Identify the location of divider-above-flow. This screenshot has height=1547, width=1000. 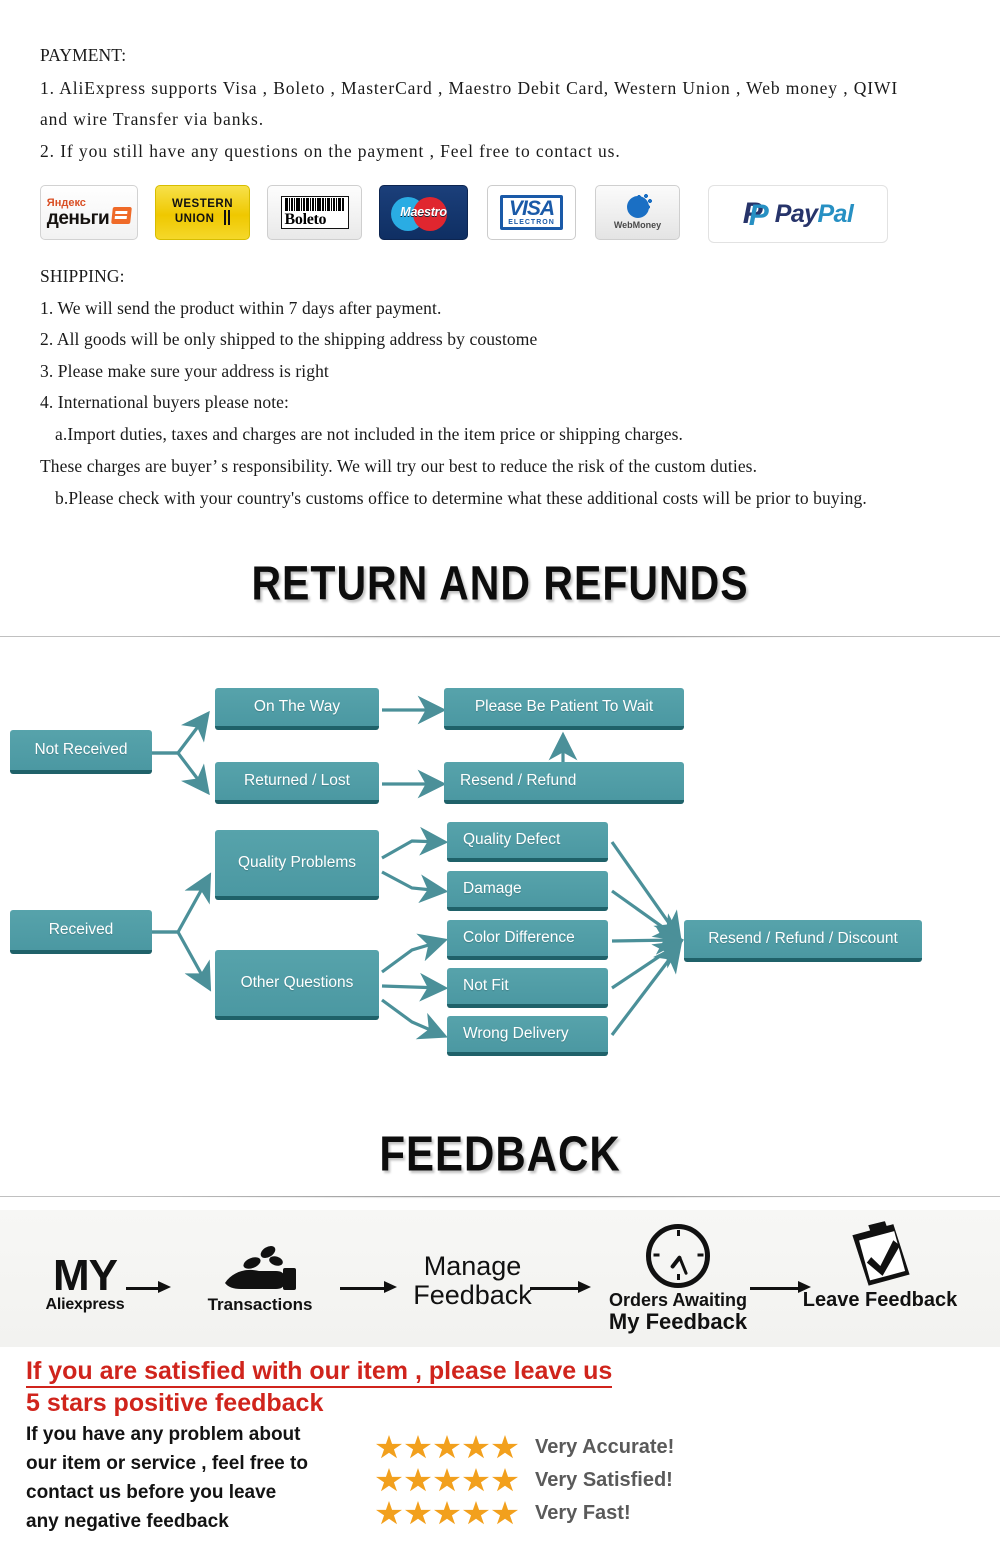
(500, 637).